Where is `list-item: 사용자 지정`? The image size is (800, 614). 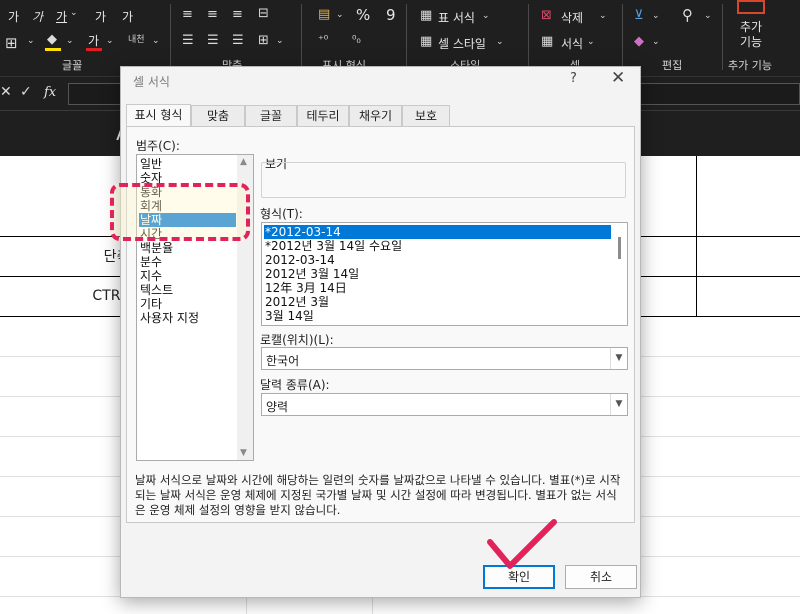
list-item: 사용자 지정 is located at coordinates (169, 318).